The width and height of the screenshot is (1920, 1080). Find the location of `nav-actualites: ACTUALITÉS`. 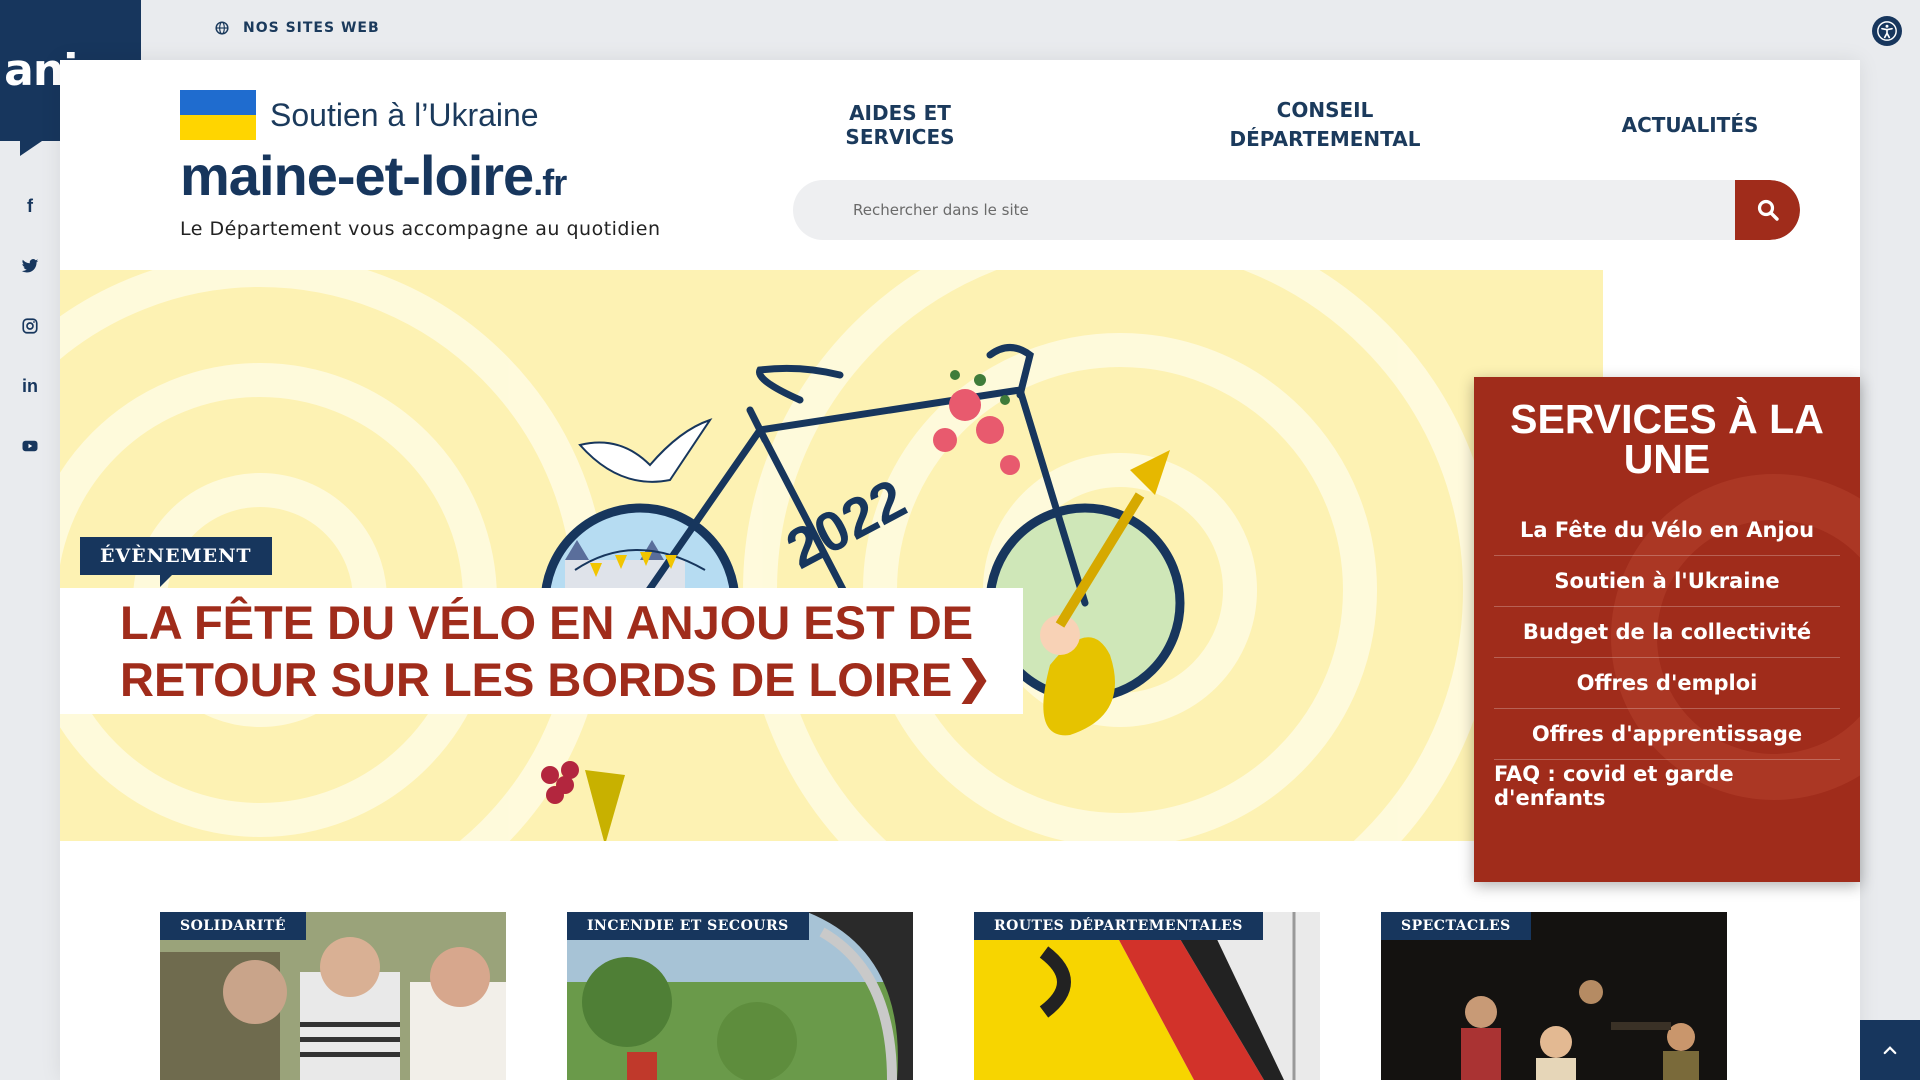

nav-actualites: ACTUALITÉS is located at coordinates (1690, 125).